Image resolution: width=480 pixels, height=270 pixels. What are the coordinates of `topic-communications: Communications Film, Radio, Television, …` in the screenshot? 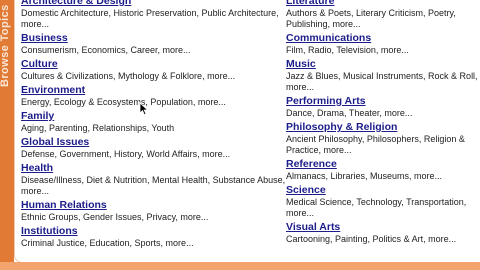 It's located at (383, 44).